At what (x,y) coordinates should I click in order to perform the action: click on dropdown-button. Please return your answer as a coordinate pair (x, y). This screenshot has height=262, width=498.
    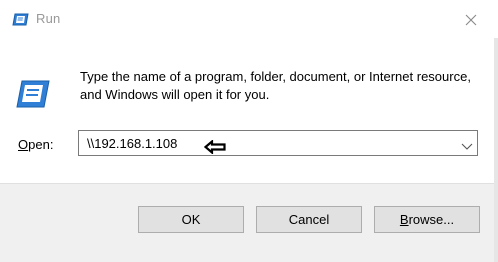
    Looking at the image, I should click on (467, 144).